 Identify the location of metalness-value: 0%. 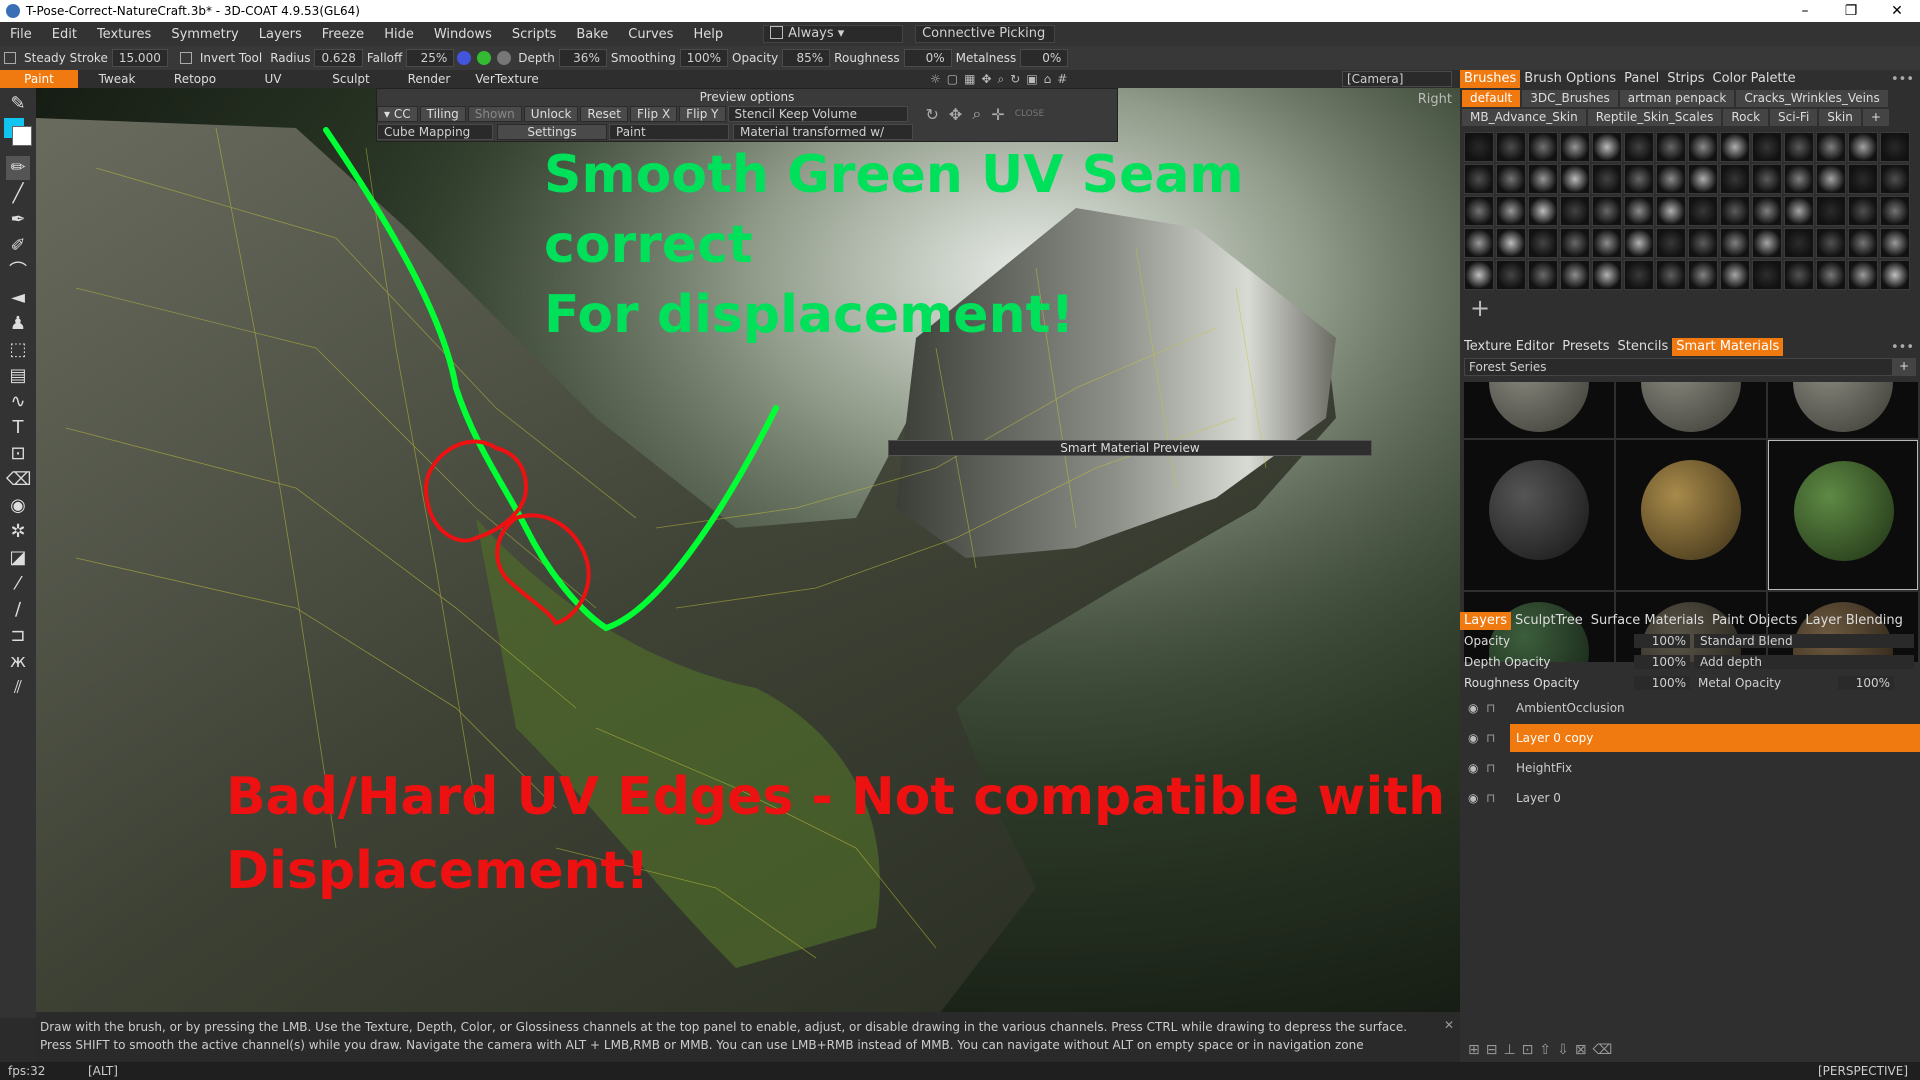
(1044, 58).